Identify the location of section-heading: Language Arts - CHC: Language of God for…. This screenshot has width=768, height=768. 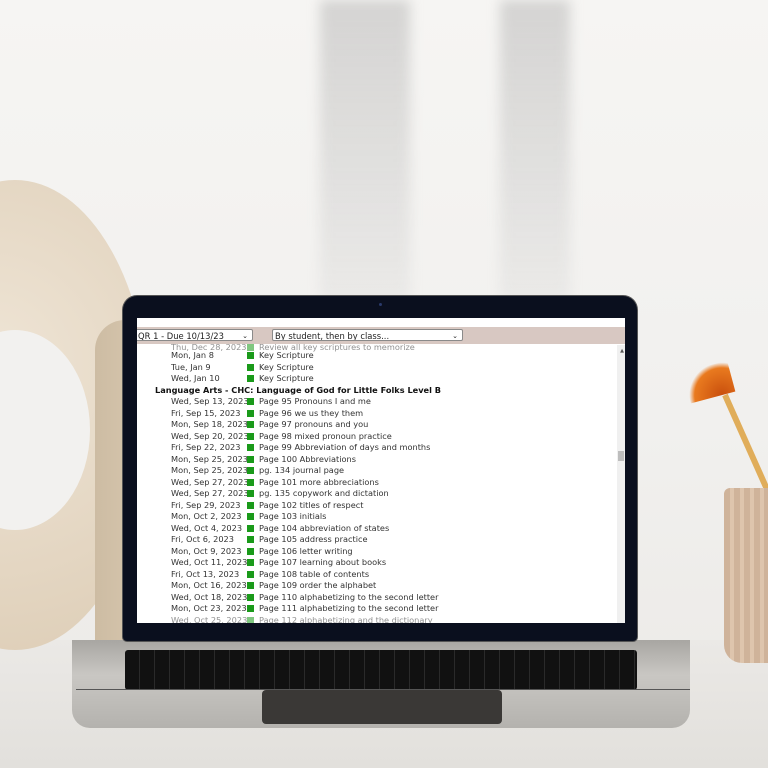
(298, 389).